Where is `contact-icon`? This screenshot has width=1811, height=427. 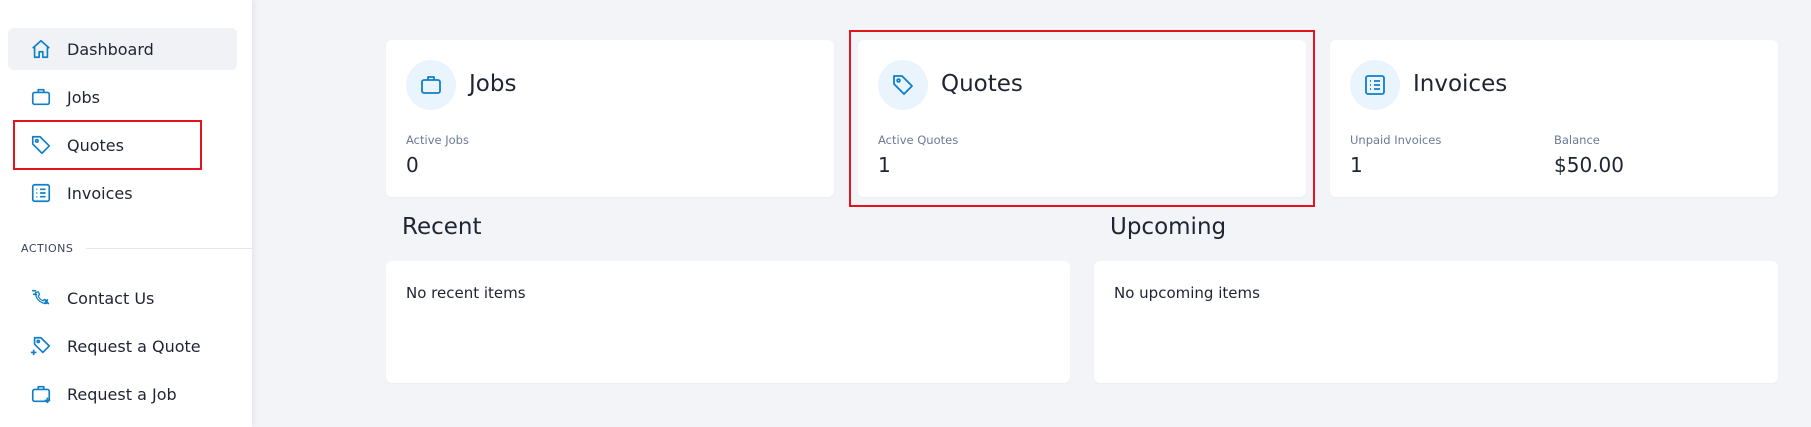 contact-icon is located at coordinates (41, 298).